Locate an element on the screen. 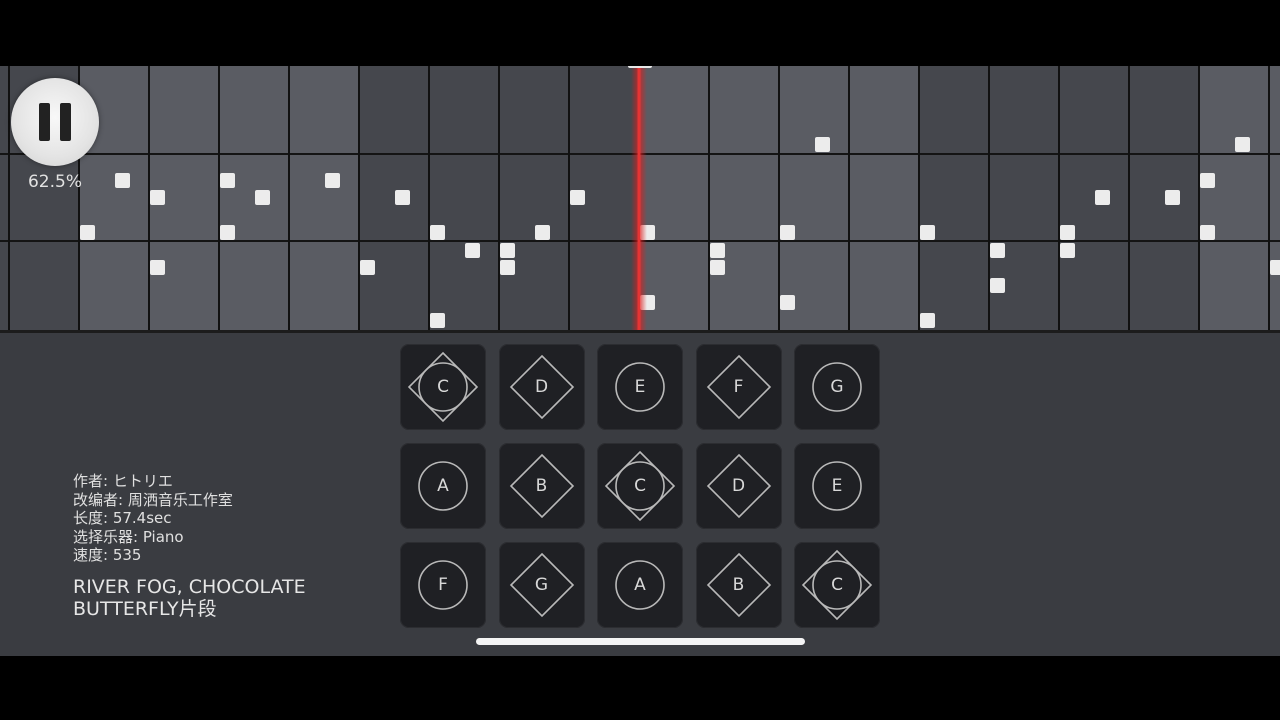 Image resolution: width=1280 pixels, height=720 pixels. author-line: 作者: ヒトリエ is located at coordinates (123, 481).